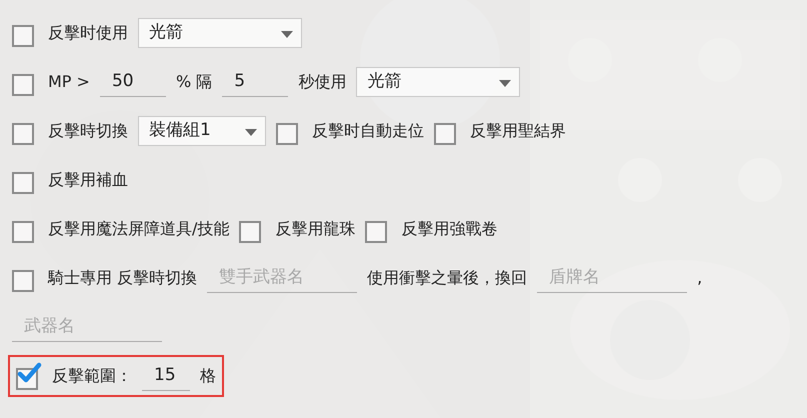  I want to click on input-field: 武器名, so click(87, 327).